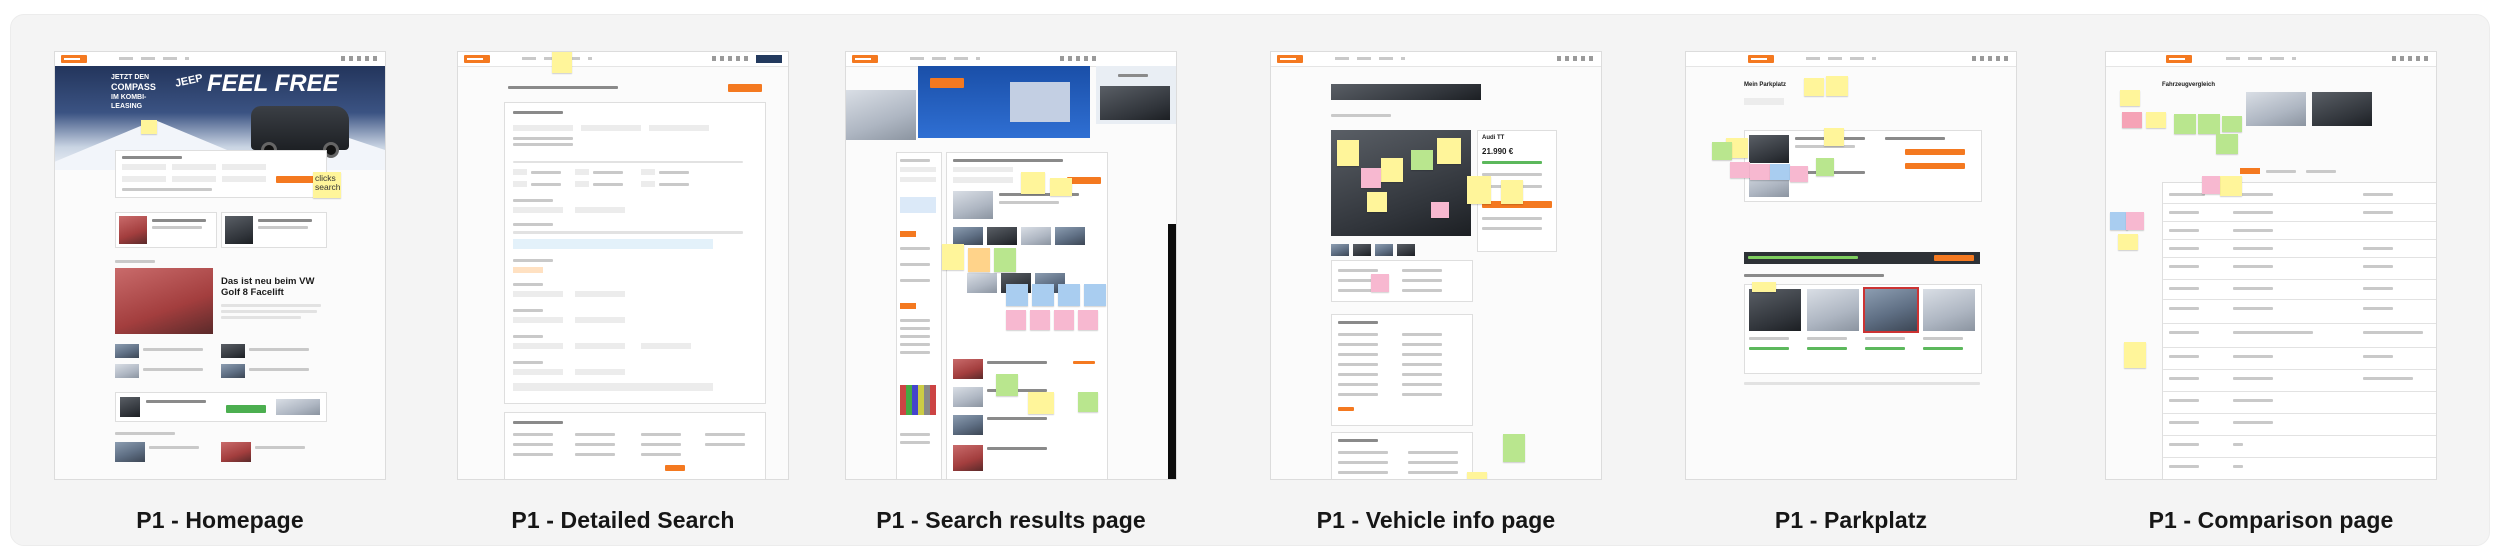  I want to click on frame-search-results: P1 - Search results page, so click(1011, 292).